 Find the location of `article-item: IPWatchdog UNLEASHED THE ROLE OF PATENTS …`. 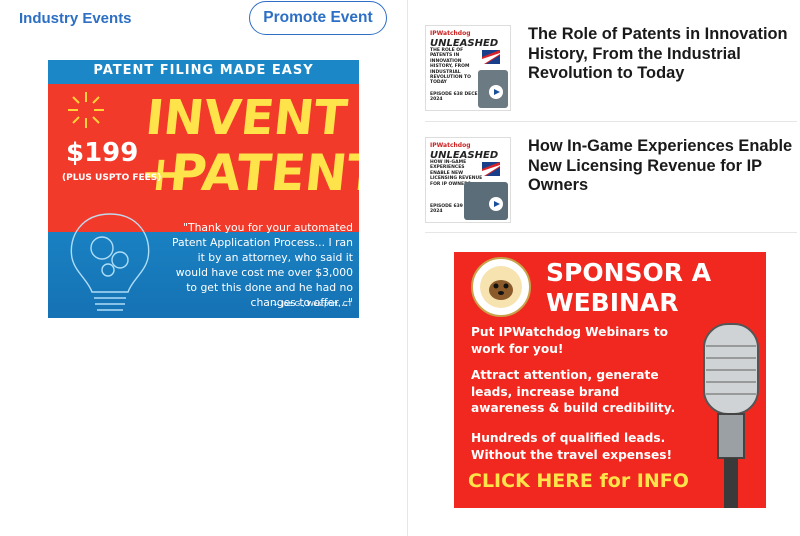

article-item: IPWatchdog UNLEASHED THE ROLE OF PATENTS … is located at coordinates (611, 80).